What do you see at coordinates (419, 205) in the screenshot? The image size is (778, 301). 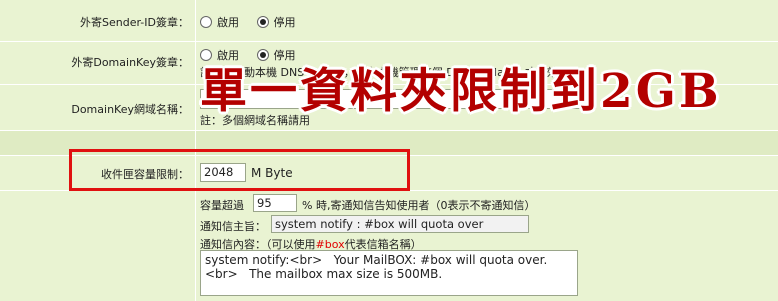 I see `quota-suffix: % 時,寄通知信告知使用者（0表示不寄通知信）` at bounding box center [419, 205].